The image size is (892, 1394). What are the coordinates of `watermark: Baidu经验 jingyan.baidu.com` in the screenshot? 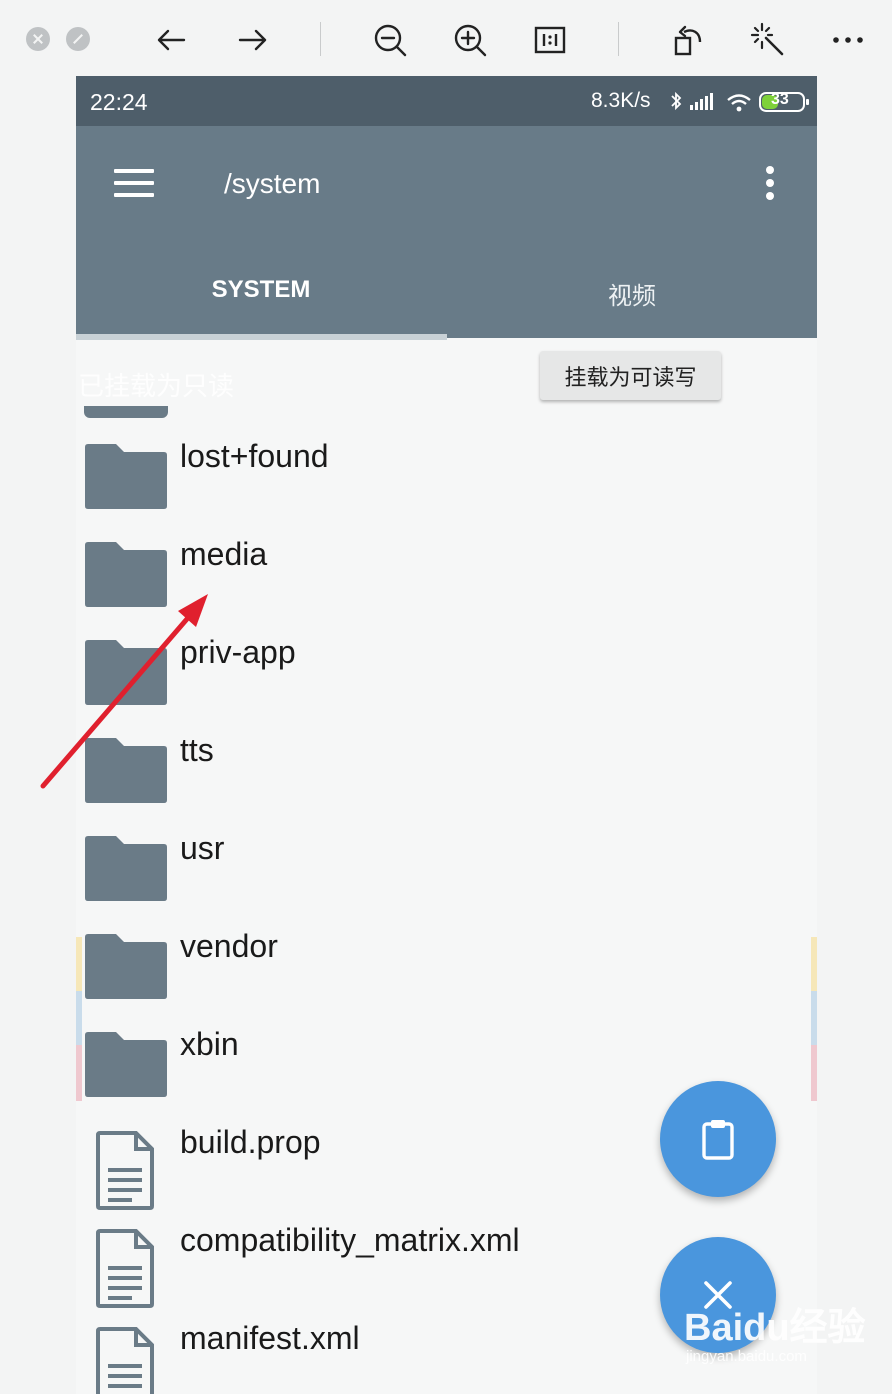 It's located at (776, 1336).